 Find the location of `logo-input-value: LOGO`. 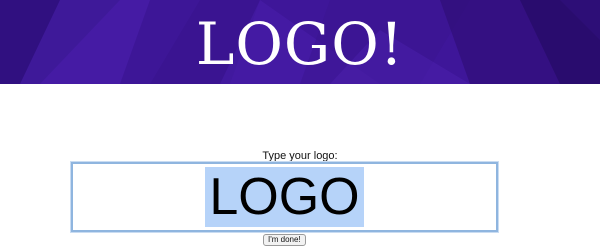

logo-input-value: LOGO is located at coordinates (284, 197).